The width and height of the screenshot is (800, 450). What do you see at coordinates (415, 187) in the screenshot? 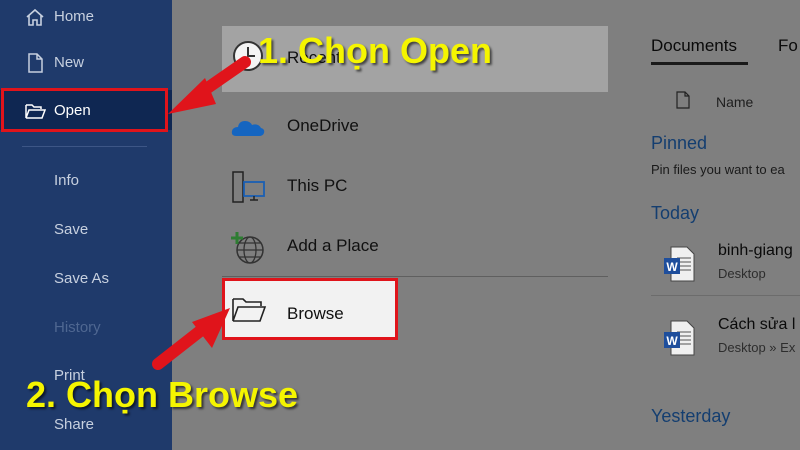
I see `location-this-pc: This PC` at bounding box center [415, 187].